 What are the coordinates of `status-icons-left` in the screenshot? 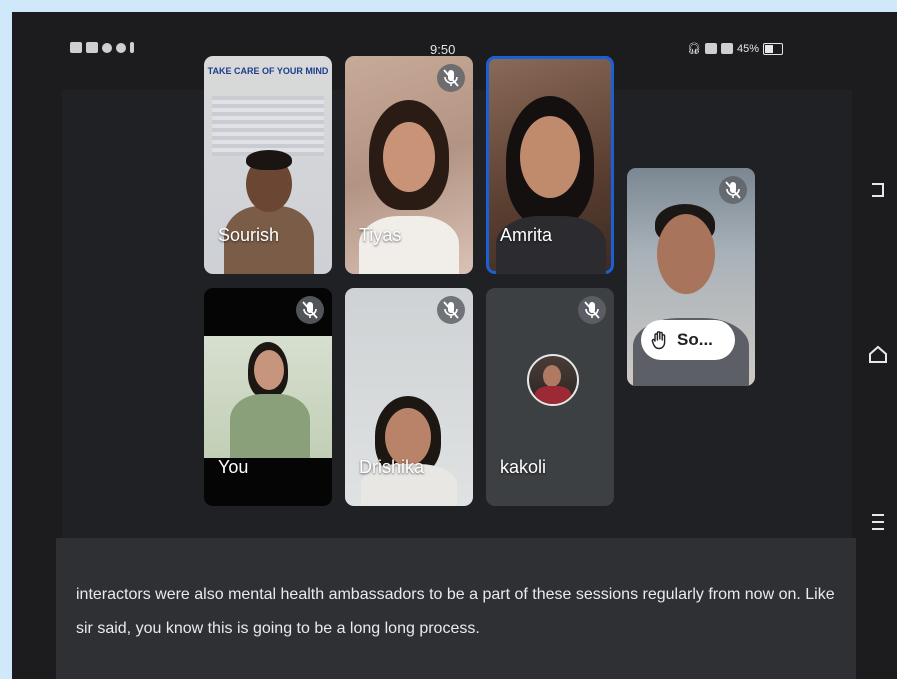 It's located at (102, 47).